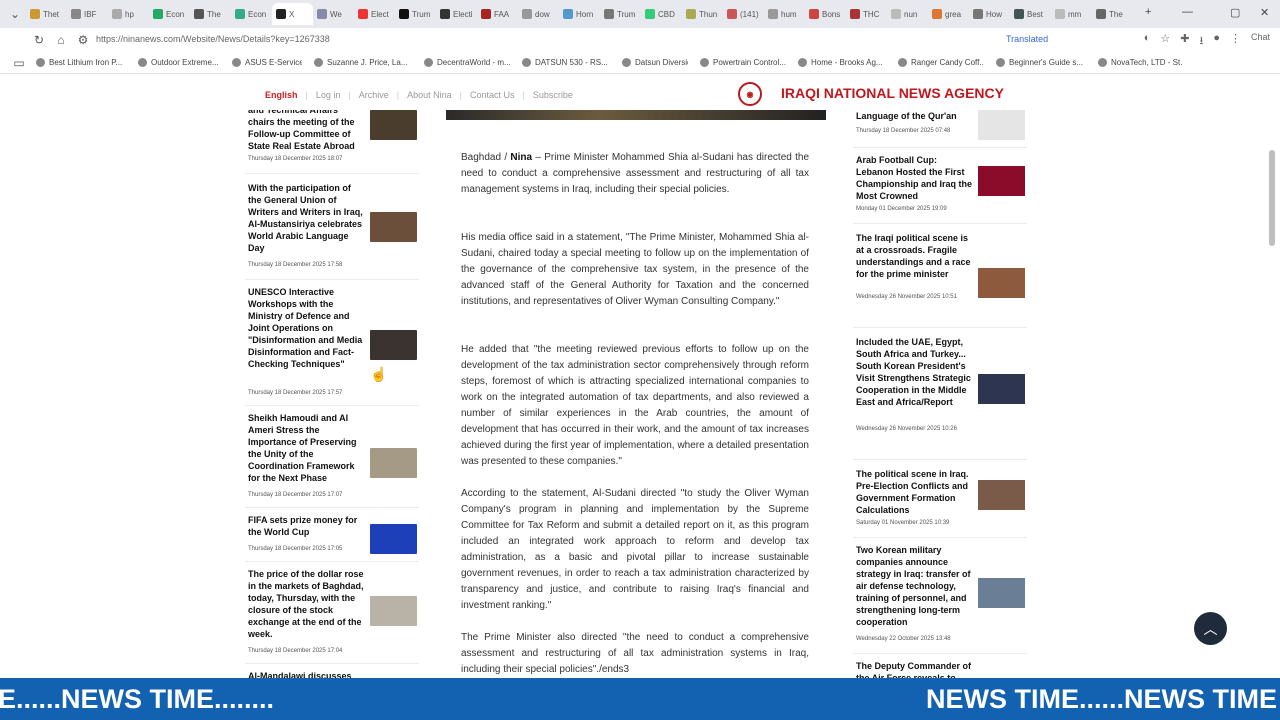 This screenshot has height=720, width=1280. What do you see at coordinates (750, 94) in the screenshot?
I see `nina-logo-icon: ◉` at bounding box center [750, 94].